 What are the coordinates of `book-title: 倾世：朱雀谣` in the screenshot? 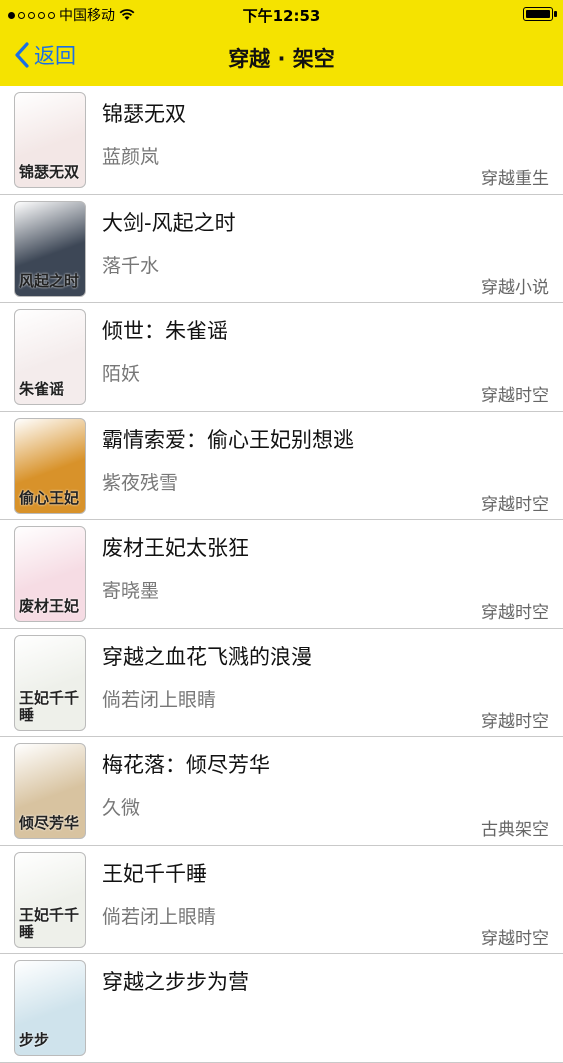 It's located at (165, 331).